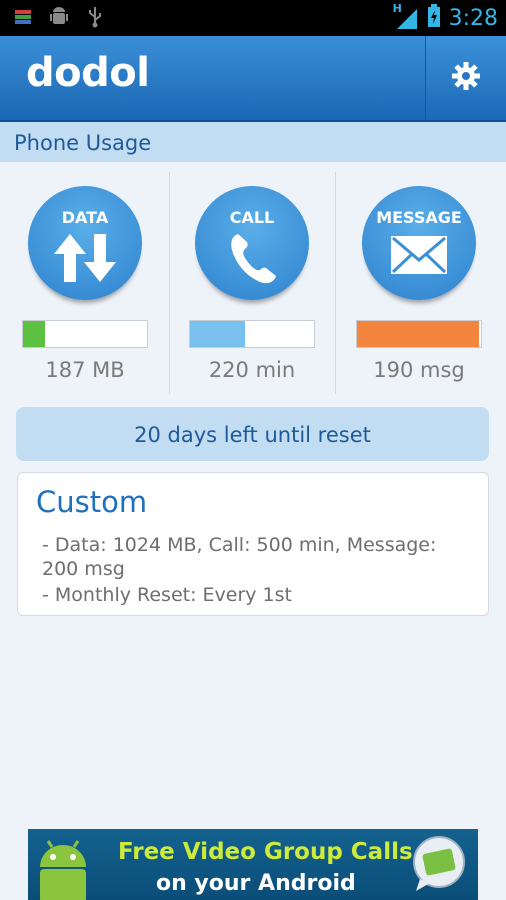 This screenshot has height=900, width=506. I want to click on phone-icon, so click(252, 260).